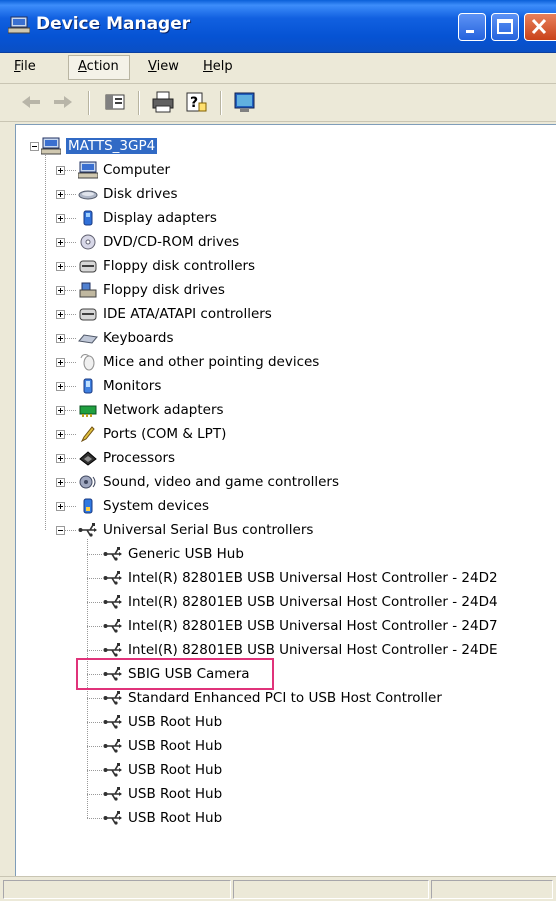 This screenshot has height=901, width=556. Describe the element at coordinates (88, 362) in the screenshot. I see `mouse-icon` at that location.